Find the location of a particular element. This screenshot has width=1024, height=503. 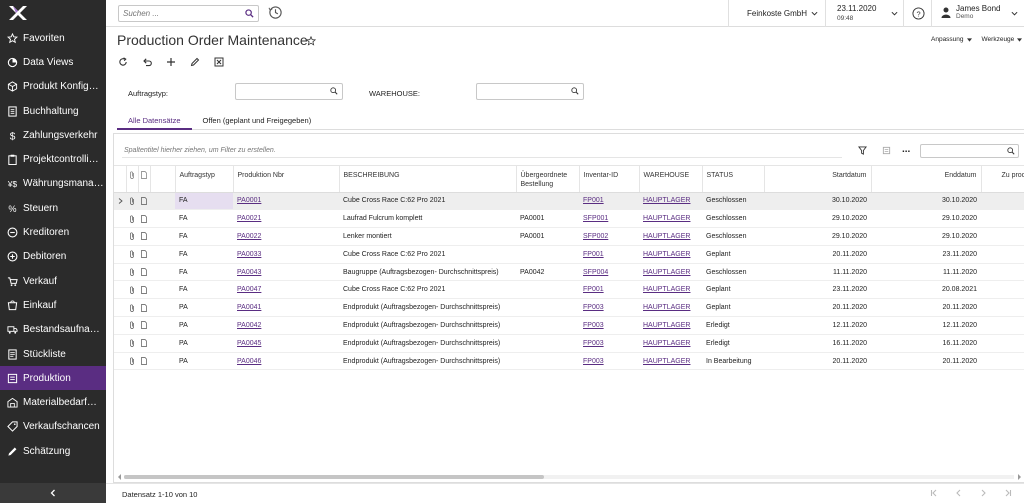

cell-start-date: 16.11.2020 is located at coordinates (817, 343).